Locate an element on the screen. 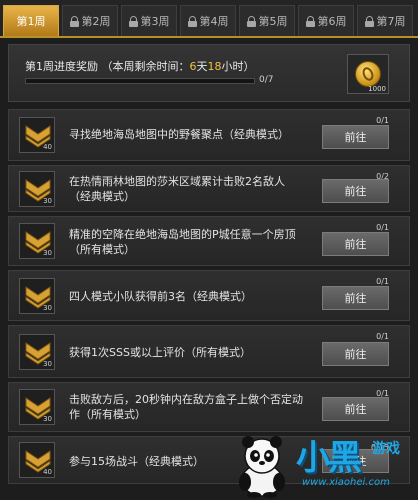 The width and height of the screenshot is (418, 500). task-description: 在热情雨林地图的莎米区域累计击败2名敌人（经典模式） is located at coordinates (177, 189).